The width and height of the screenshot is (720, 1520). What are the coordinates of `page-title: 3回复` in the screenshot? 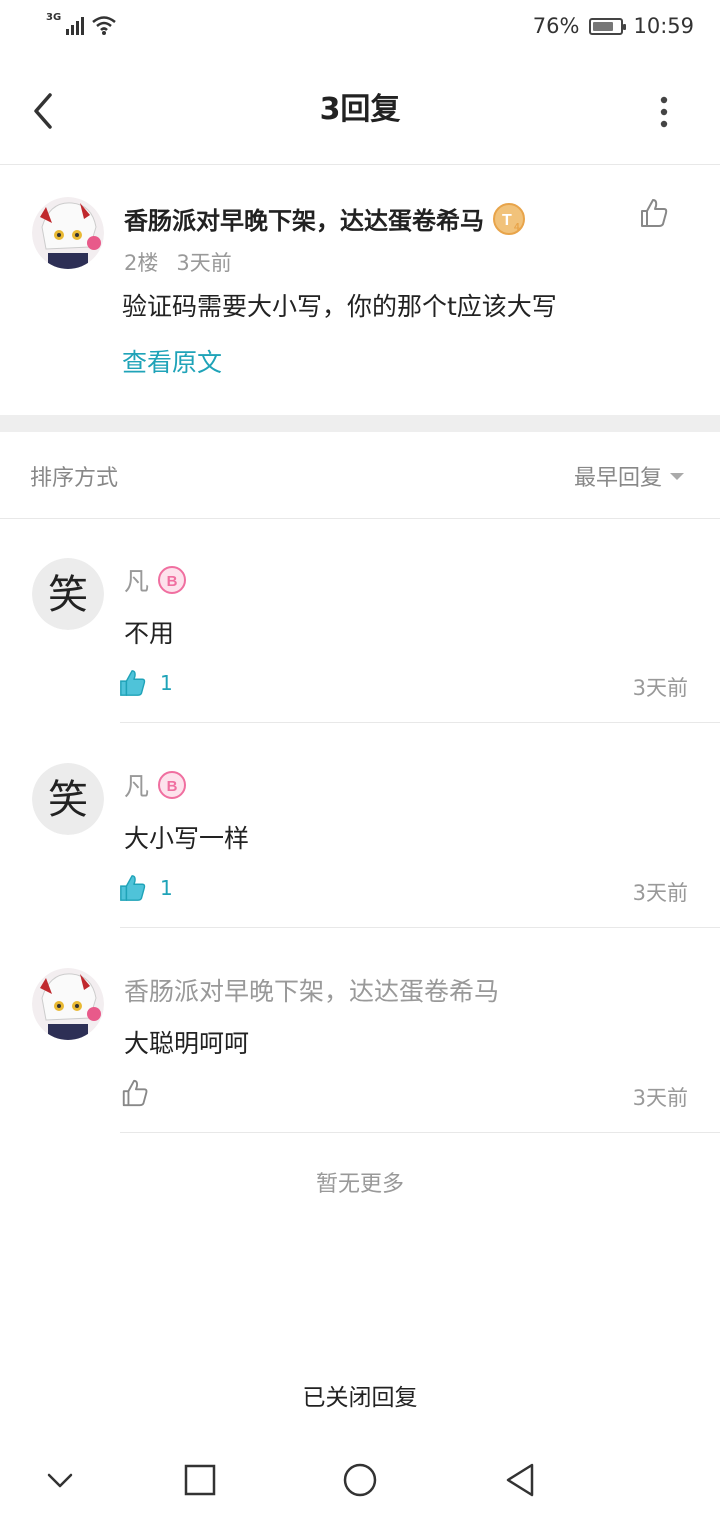 It's located at (360, 109).